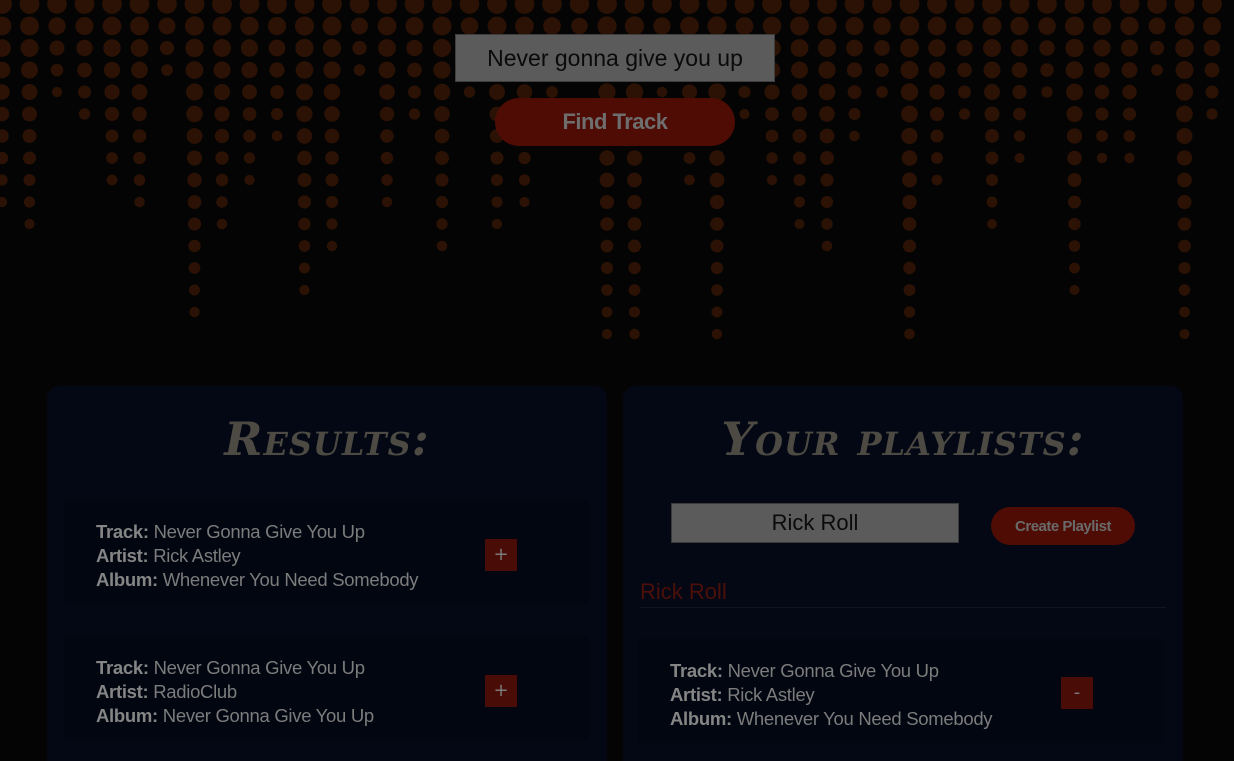  What do you see at coordinates (615, 122) in the screenshot?
I see `find-track-button: Find Track` at bounding box center [615, 122].